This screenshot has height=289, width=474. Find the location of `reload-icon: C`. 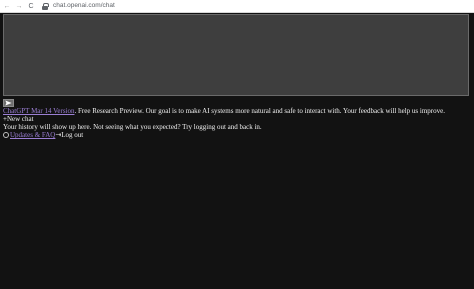

reload-icon: C is located at coordinates (31, 6).